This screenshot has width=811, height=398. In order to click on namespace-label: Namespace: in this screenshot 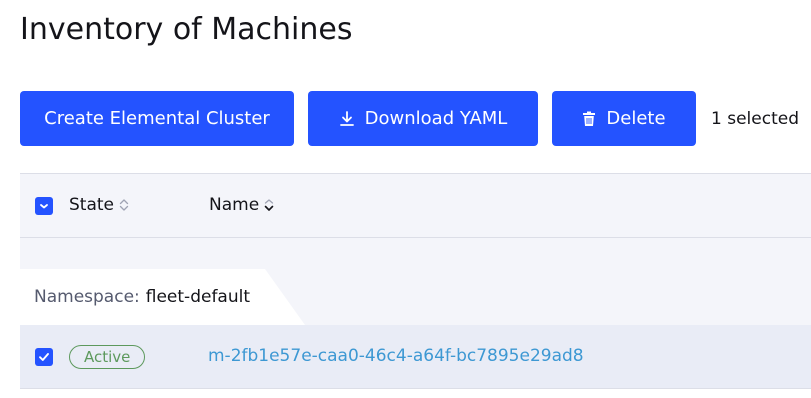, I will do `click(87, 297)`.